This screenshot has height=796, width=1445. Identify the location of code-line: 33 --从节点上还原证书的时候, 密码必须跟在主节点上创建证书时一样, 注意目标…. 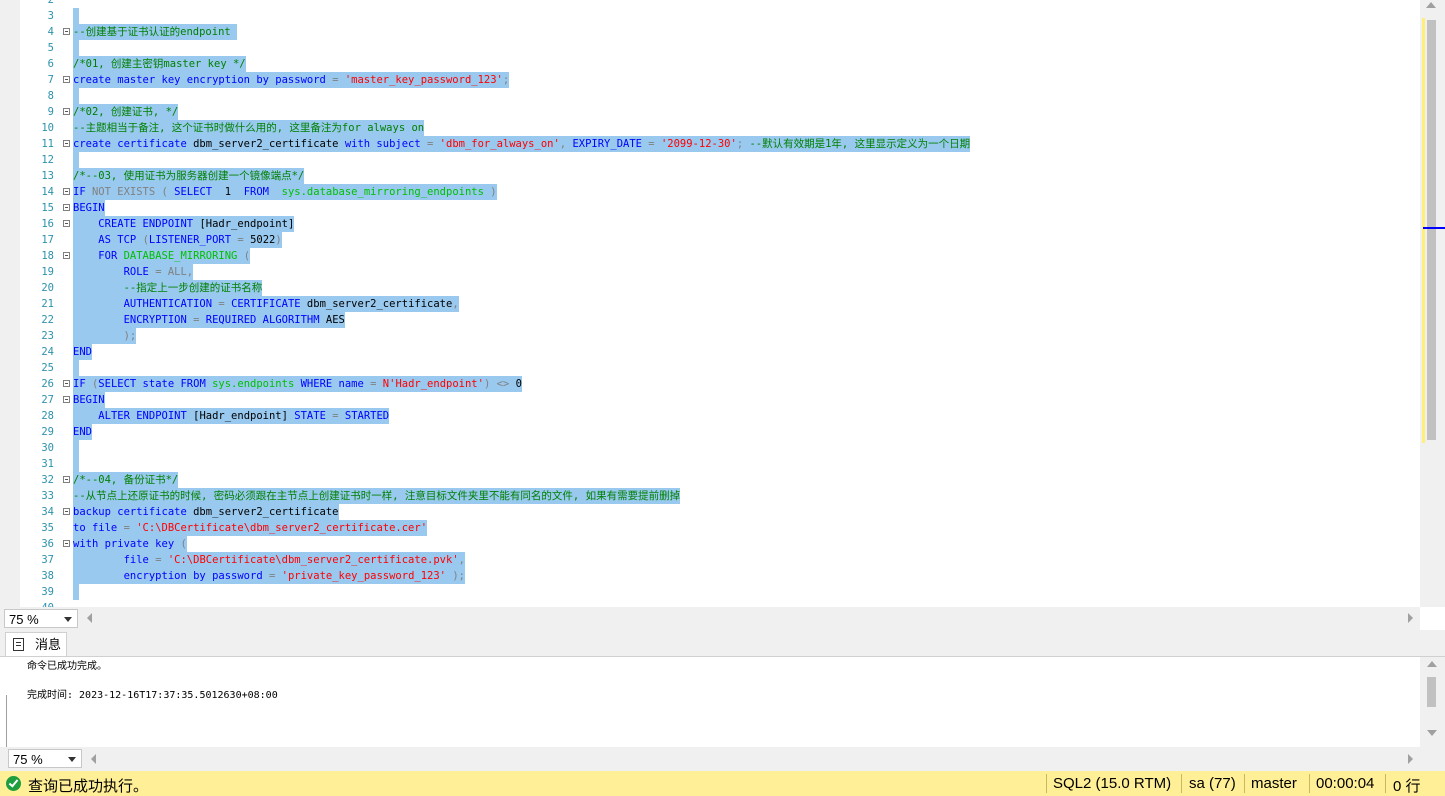
(710, 496).